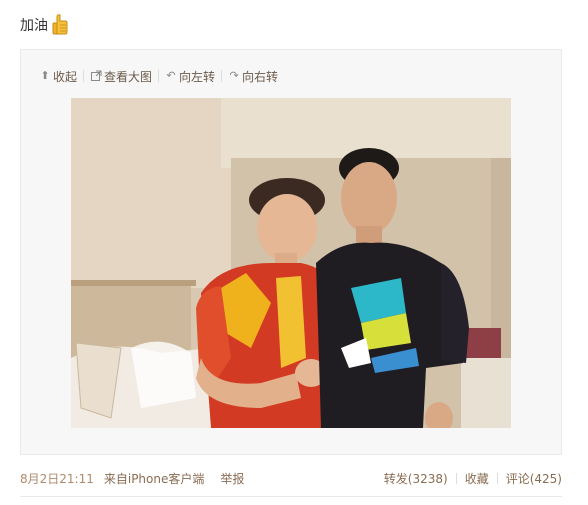  What do you see at coordinates (427, 478) in the screenshot?
I see `repost-count: (3238)` at bounding box center [427, 478].